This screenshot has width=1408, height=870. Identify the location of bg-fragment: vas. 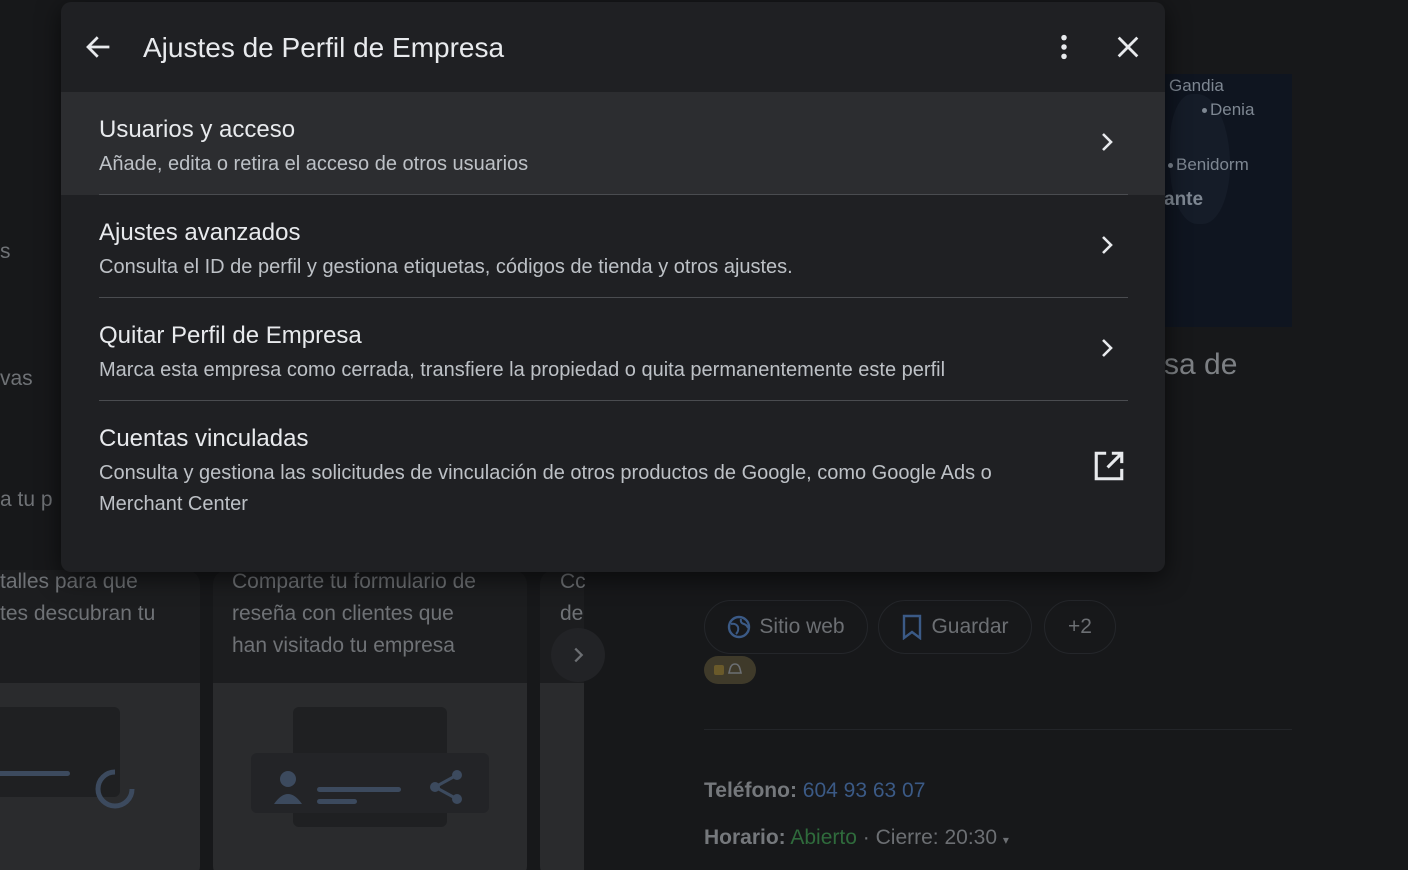
(16, 378).